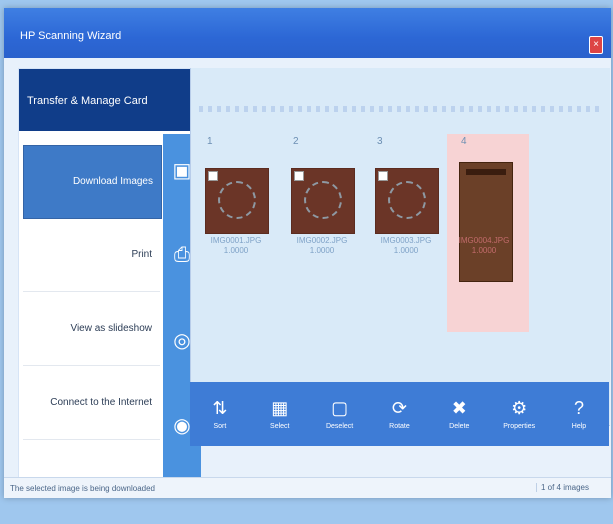  What do you see at coordinates (406, 245) in the screenshot?
I see `thumbnail-caption: IMG0003.JPG 1.0000` at bounding box center [406, 245].